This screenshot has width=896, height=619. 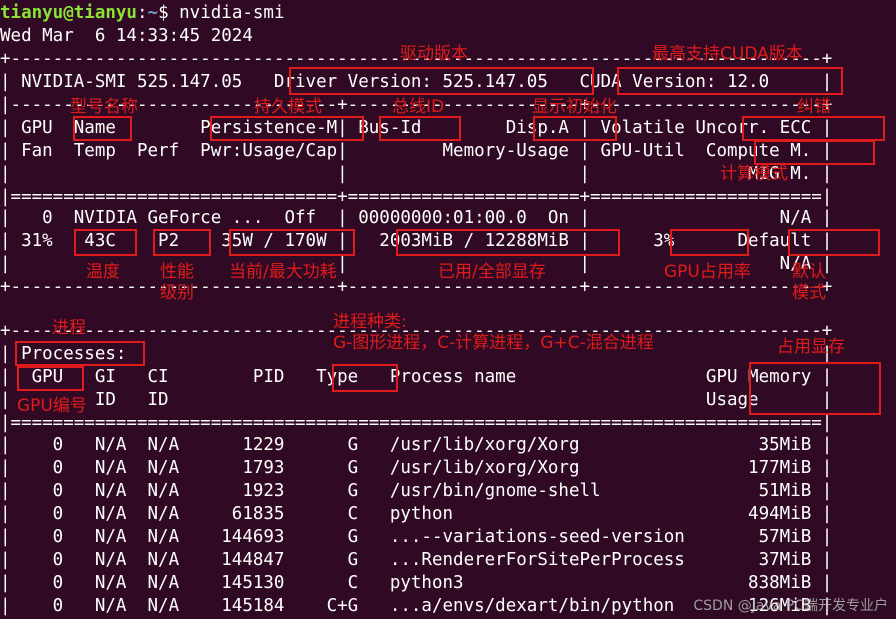 I want to click on gpu-util-highlight, so click(x=709, y=242).